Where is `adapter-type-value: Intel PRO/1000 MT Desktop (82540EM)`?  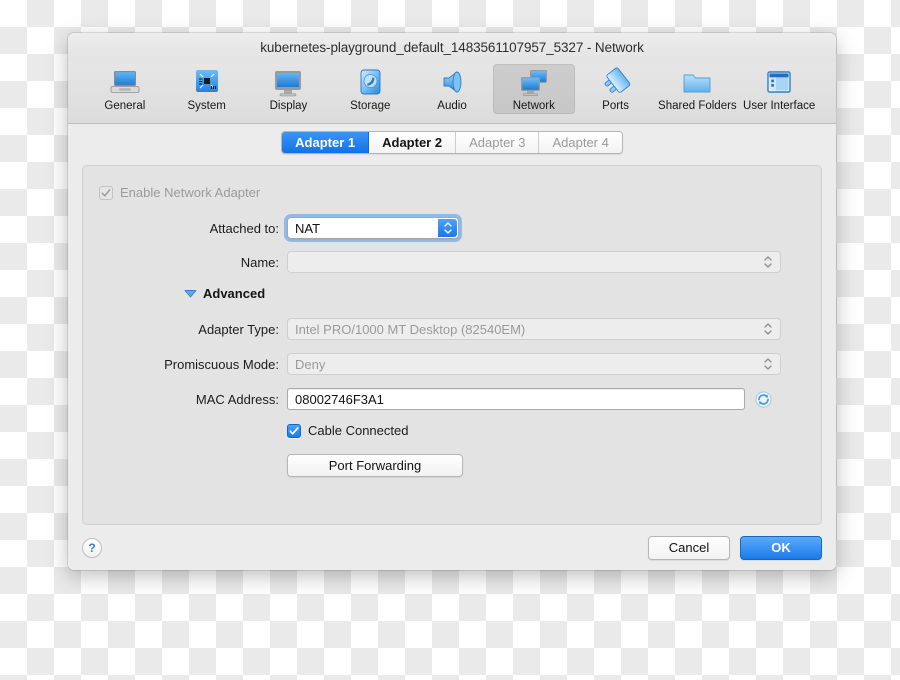
adapter-type-value: Intel PRO/1000 MT Desktop (82540EM) is located at coordinates (410, 329).